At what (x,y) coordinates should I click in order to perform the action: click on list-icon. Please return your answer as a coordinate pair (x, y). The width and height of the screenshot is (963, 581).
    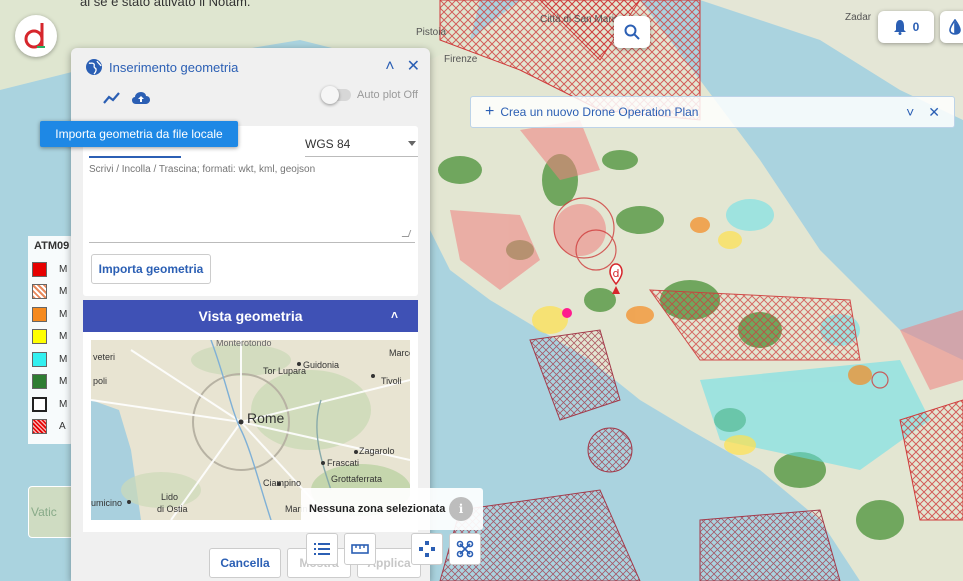
    Looking at the image, I should click on (322, 549).